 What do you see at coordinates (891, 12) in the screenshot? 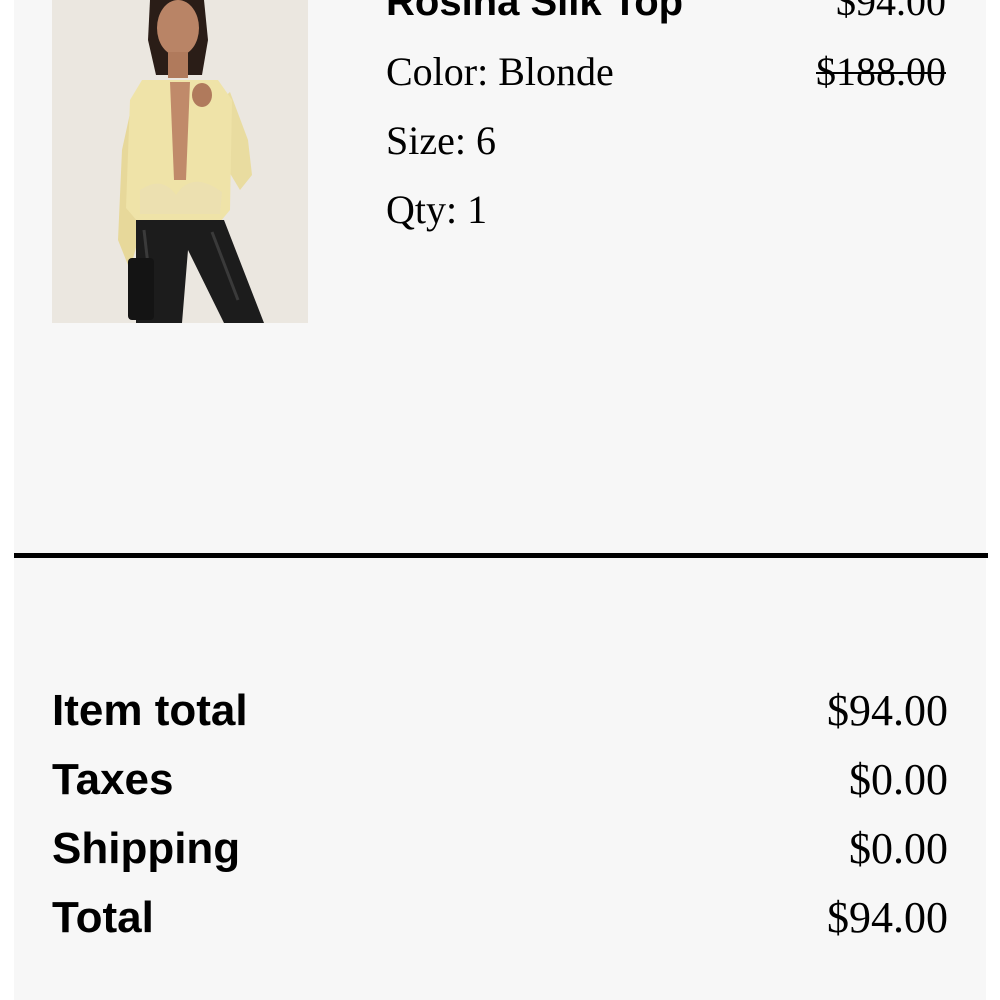
I see `price-current: $94.00` at bounding box center [891, 12].